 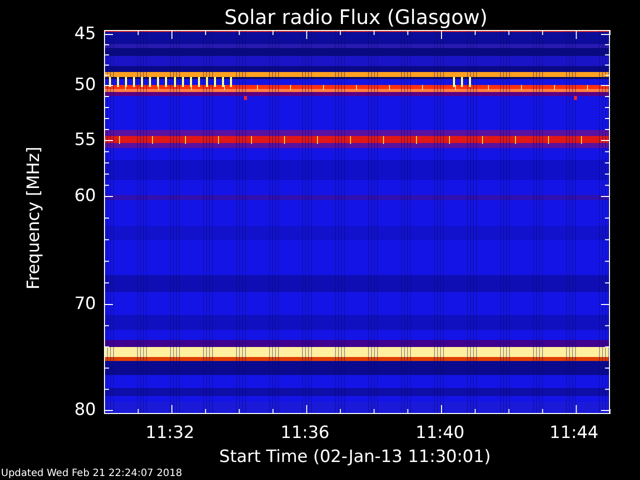 What do you see at coordinates (85, 196) in the screenshot?
I see `y-tick-label: 60` at bounding box center [85, 196].